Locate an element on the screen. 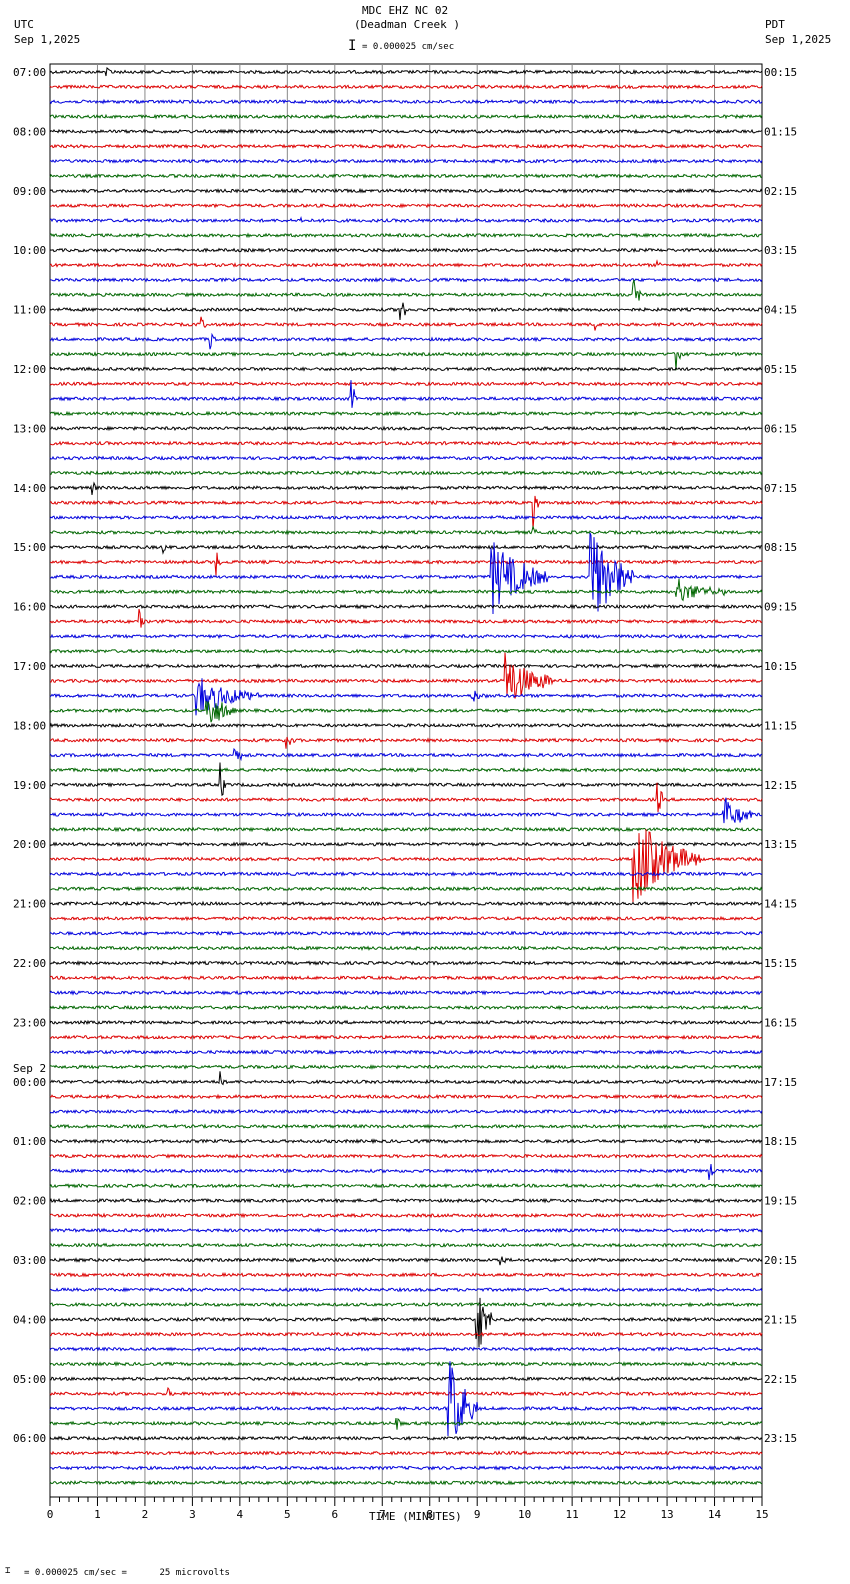 The image size is (850, 1584). right-time-label: 20:15 is located at coordinates (780, 1260).